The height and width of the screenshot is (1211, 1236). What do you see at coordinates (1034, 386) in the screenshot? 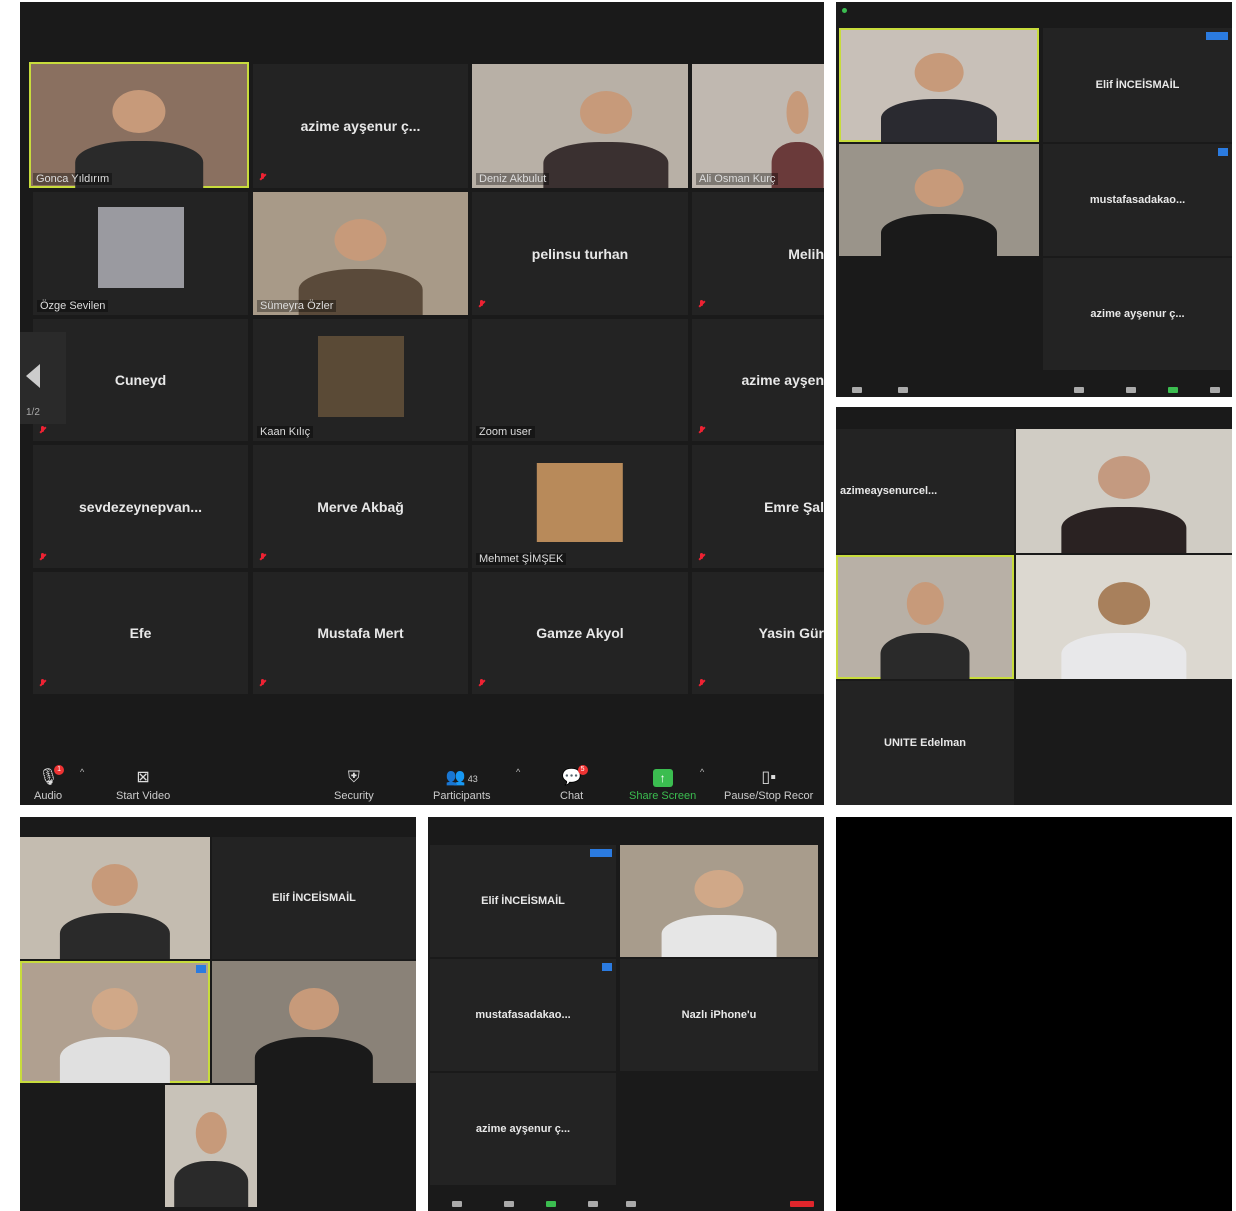
I see `meeting-toolbar` at bounding box center [1034, 386].